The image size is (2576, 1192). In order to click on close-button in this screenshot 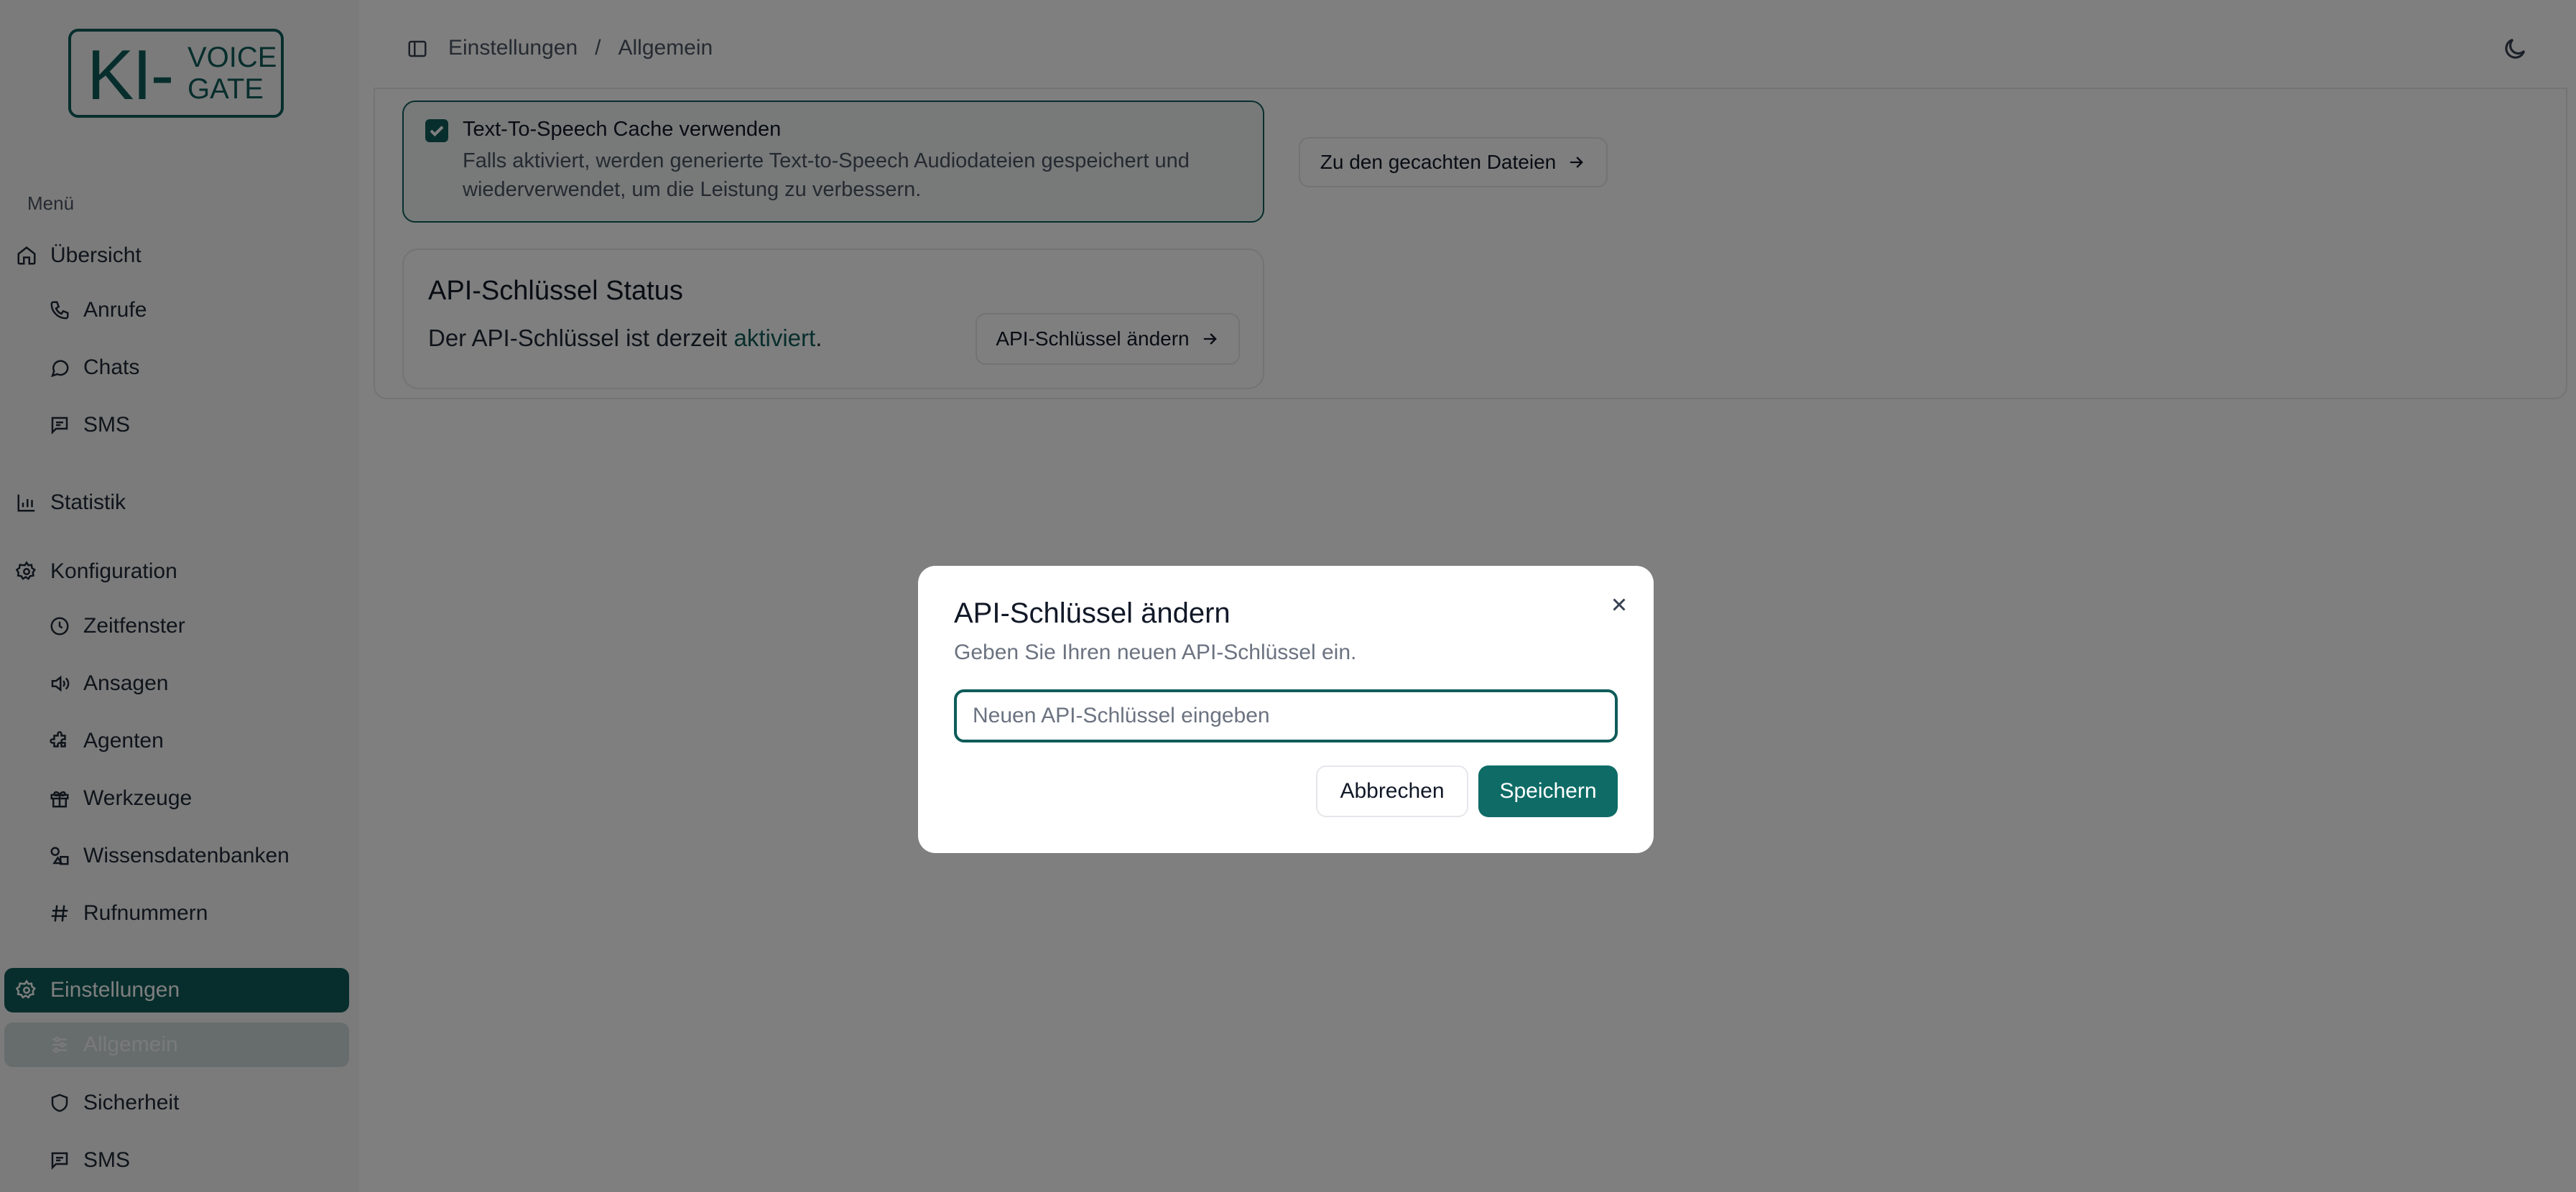, I will do `click(1619, 605)`.